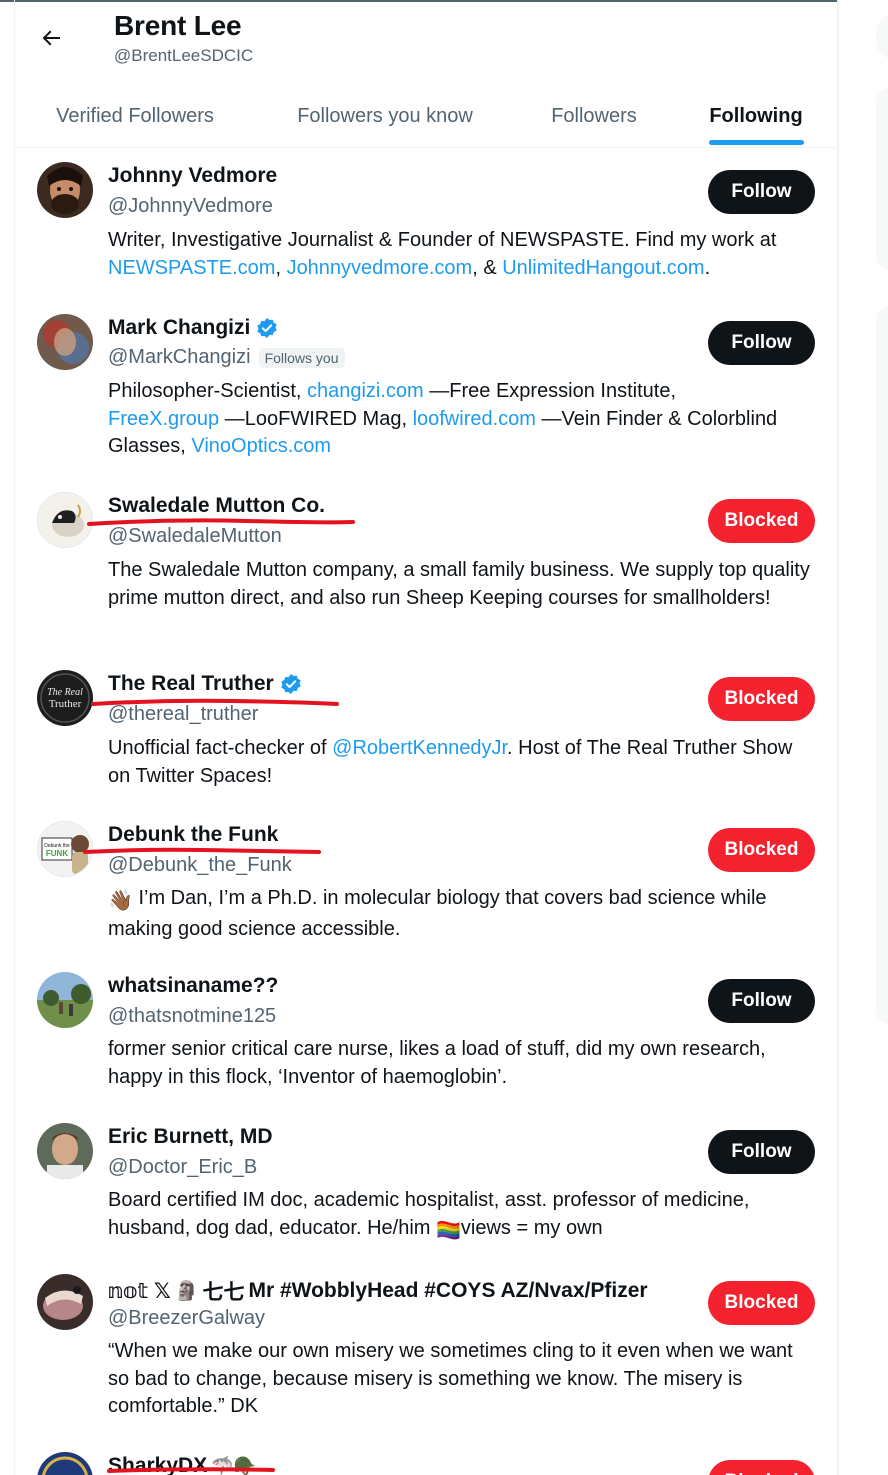 Image resolution: width=888 pixels, height=1475 pixels. What do you see at coordinates (385, 116) in the screenshot?
I see `tab-followers-you-know: Followers you know` at bounding box center [385, 116].